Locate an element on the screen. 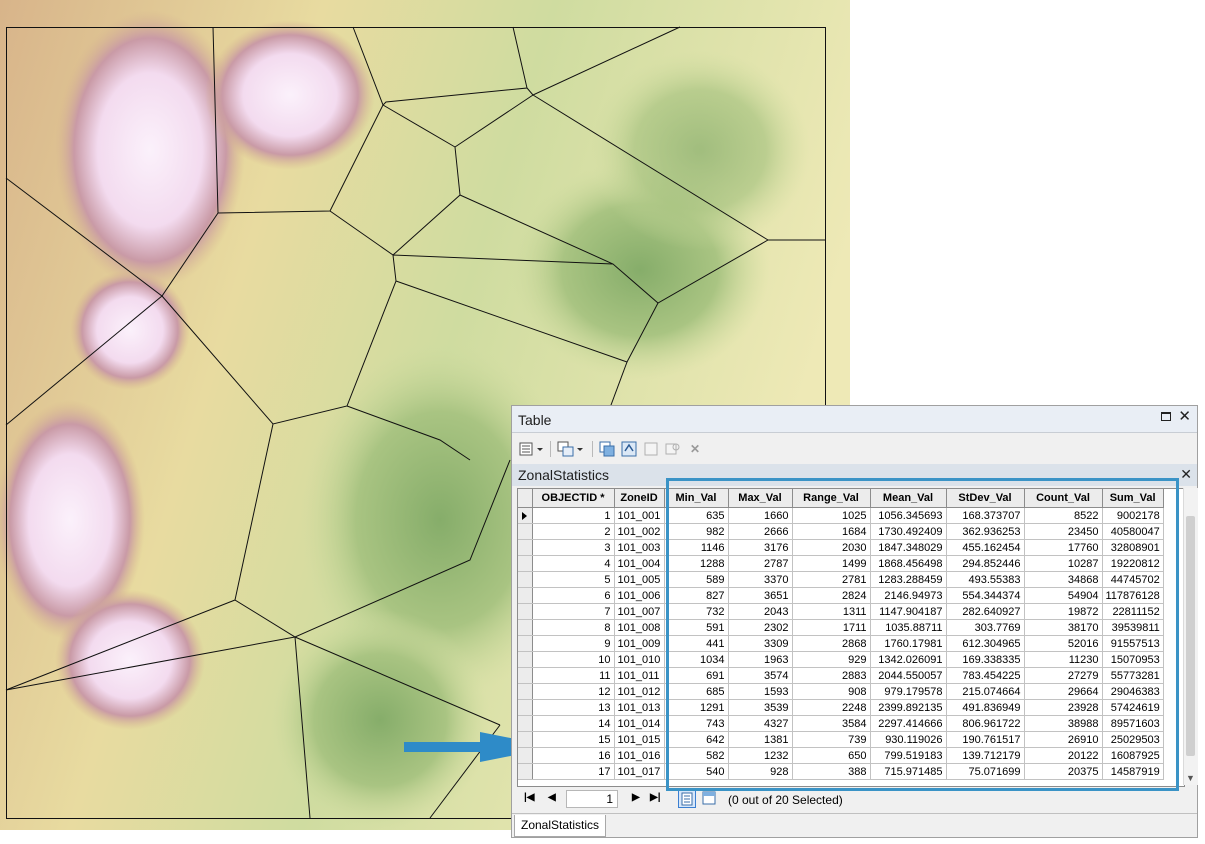 The height and width of the screenshot is (844, 1205). table-cell: 1963 is located at coordinates (760, 659).